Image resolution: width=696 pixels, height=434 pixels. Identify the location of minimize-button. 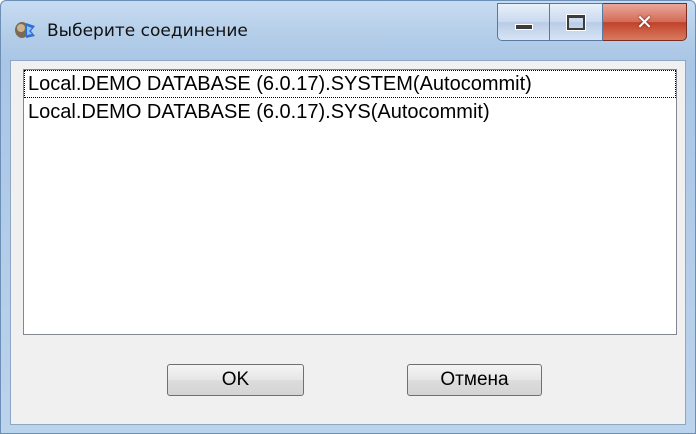
(523, 22).